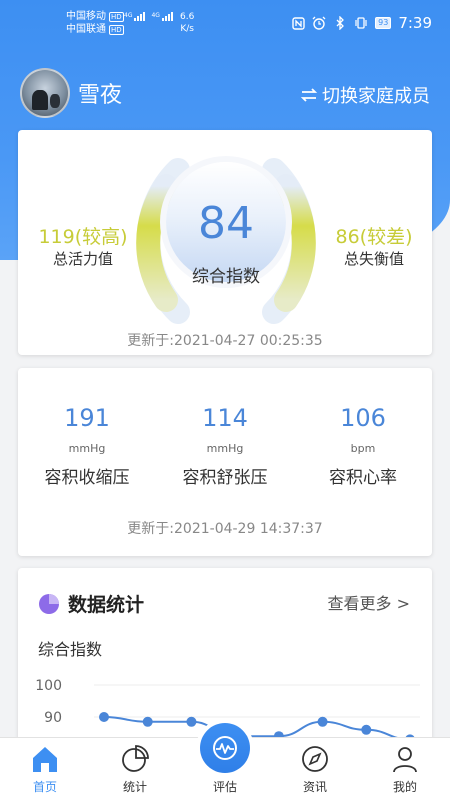  Describe the element at coordinates (314, 787) in the screenshot. I see `tab-news-label: 资讯` at that location.